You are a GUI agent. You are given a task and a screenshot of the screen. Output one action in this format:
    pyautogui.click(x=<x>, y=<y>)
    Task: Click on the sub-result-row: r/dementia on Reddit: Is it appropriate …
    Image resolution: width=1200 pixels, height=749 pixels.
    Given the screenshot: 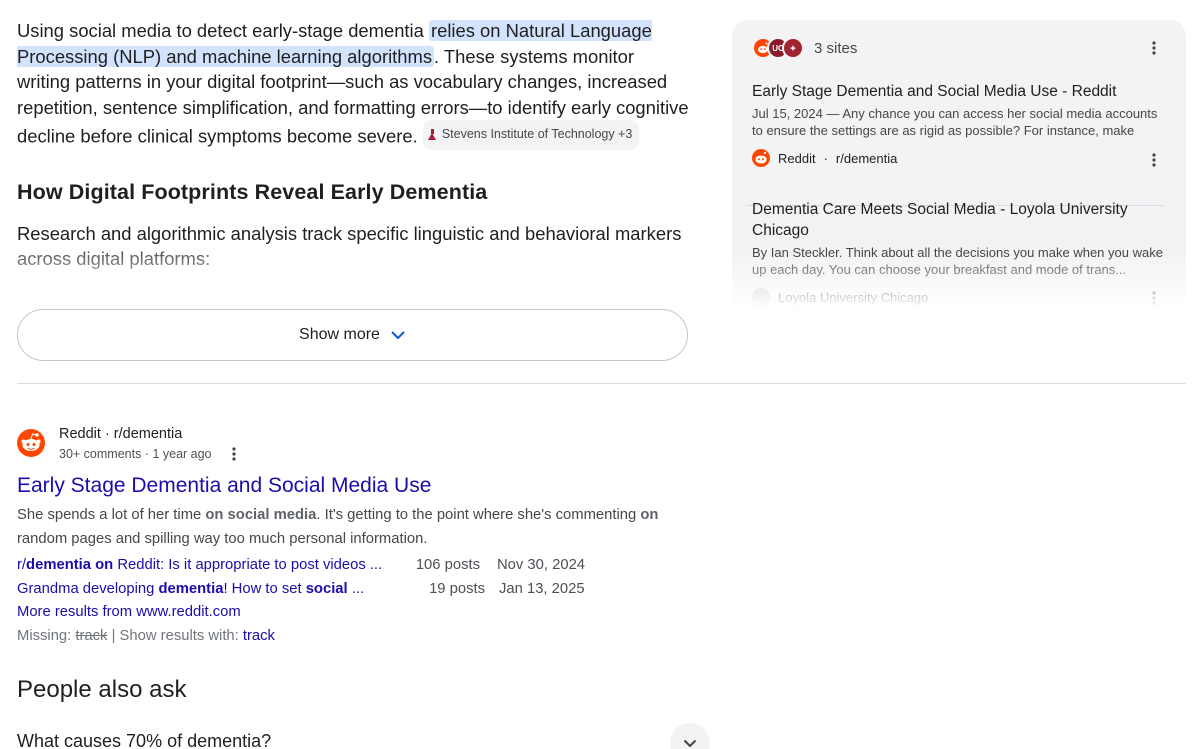 What is the action you would take?
    pyautogui.click(x=367, y=566)
    